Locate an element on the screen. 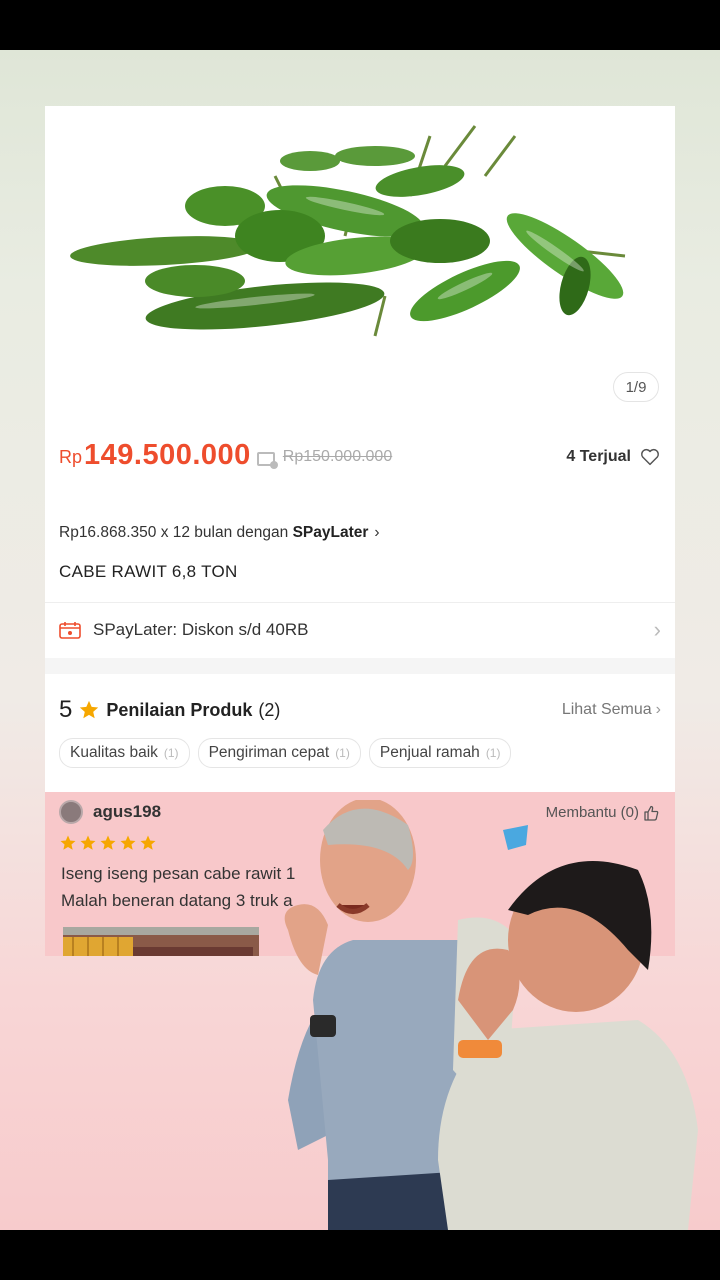 Image resolution: width=720 pixels, height=1280 pixels. tag-label: Penjual ramah is located at coordinates (429, 752).